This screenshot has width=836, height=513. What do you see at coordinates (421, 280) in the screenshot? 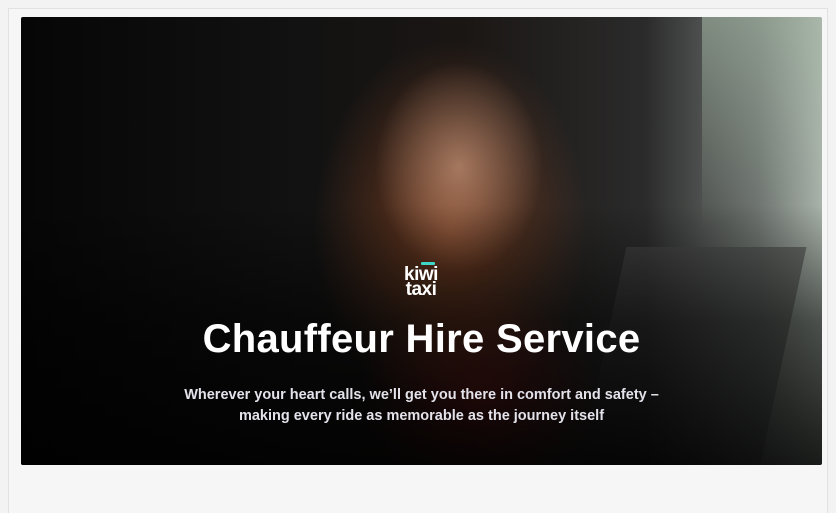
I see `kiwitaxi-logo: kiwi taxi` at bounding box center [421, 280].